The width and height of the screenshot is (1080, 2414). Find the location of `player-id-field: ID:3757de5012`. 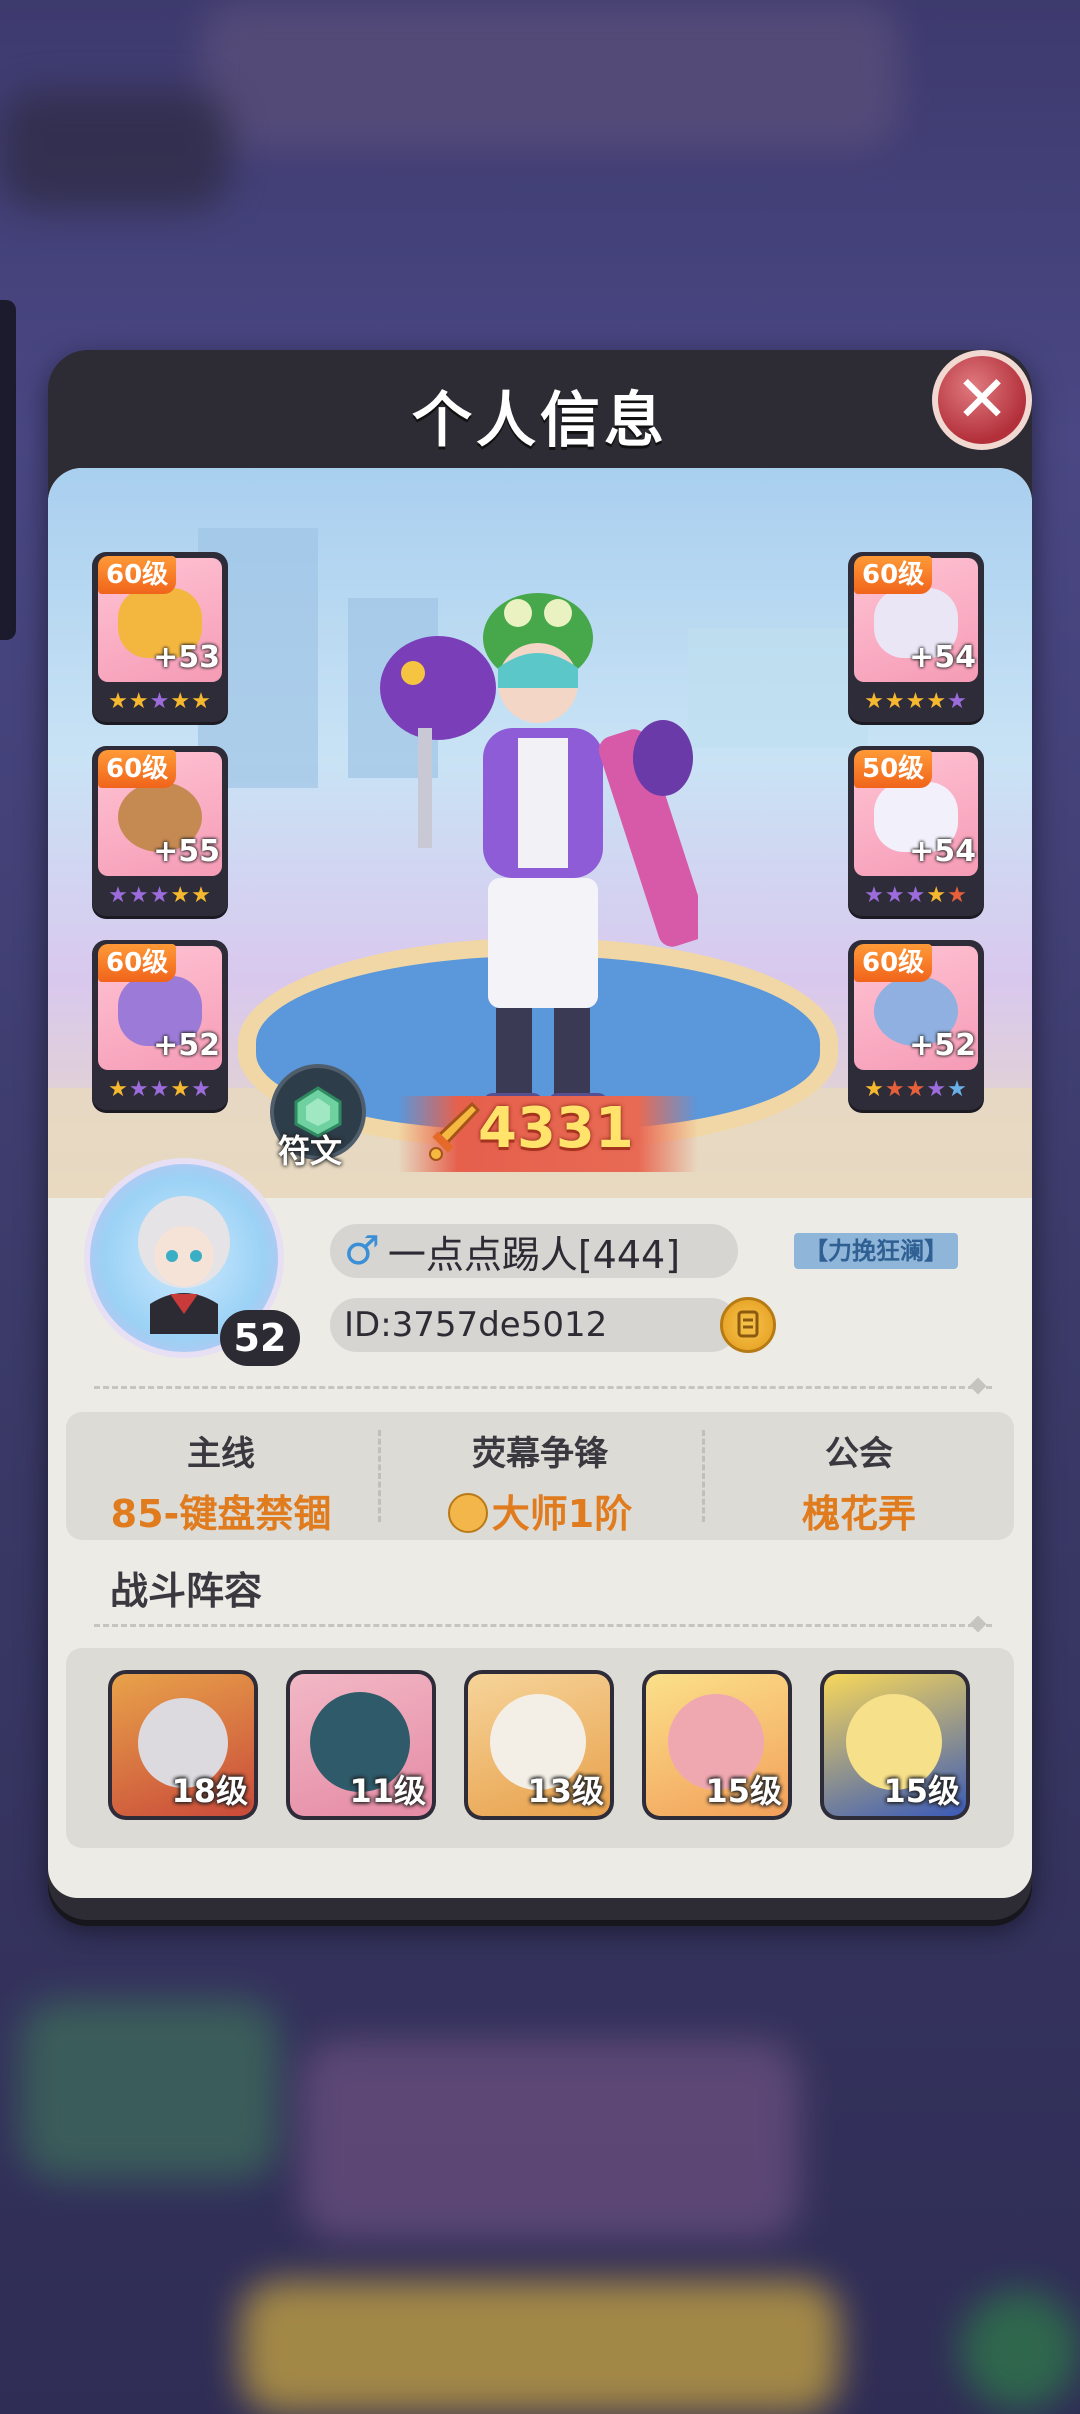

player-id-field: ID:3757de5012 is located at coordinates (534, 1325).